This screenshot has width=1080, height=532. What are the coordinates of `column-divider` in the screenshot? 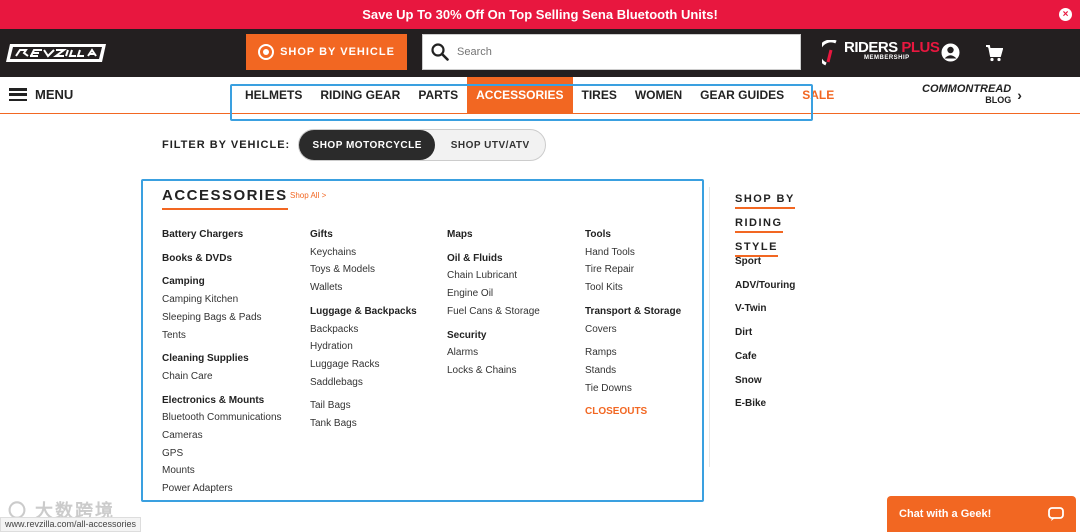 It's located at (709, 327).